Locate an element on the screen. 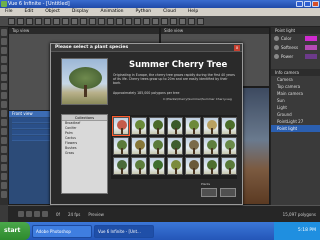 This screenshot has width=320, height=240. water-tool-icon is located at coordinates (4, 95).